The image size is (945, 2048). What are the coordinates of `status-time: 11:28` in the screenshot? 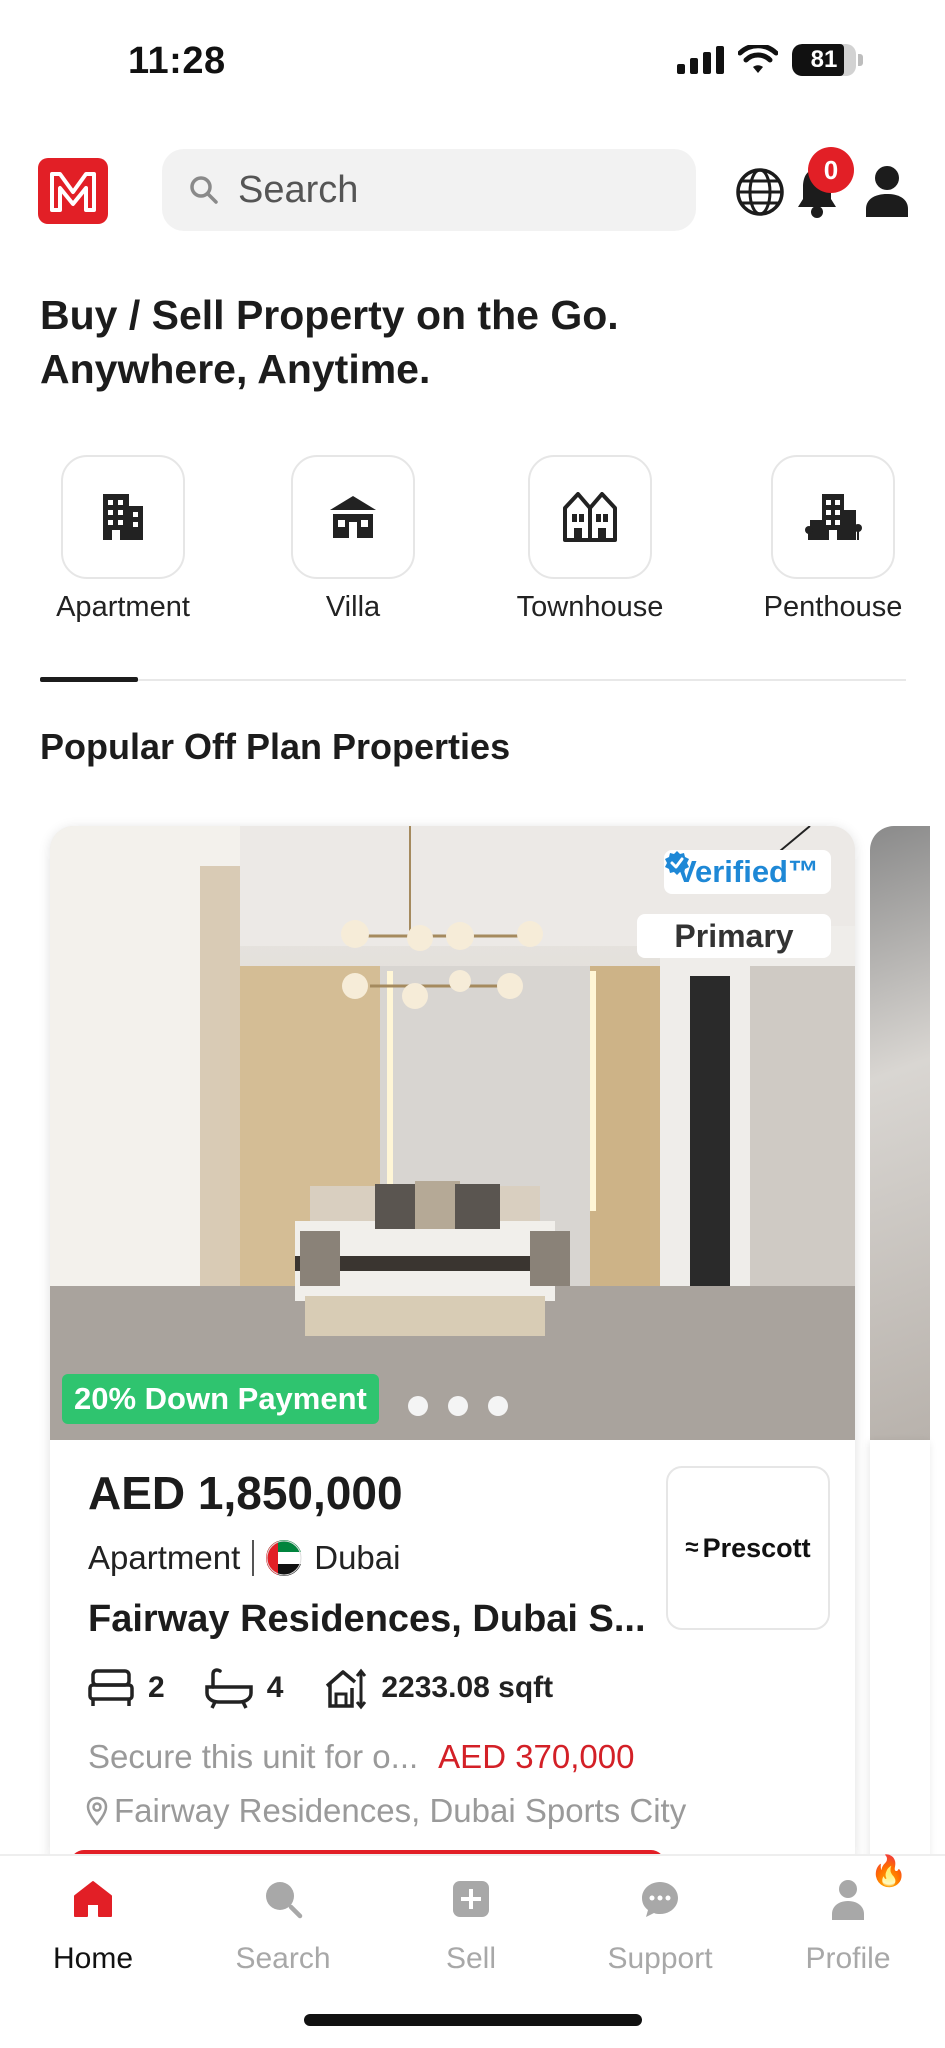 It's located at (177, 61).